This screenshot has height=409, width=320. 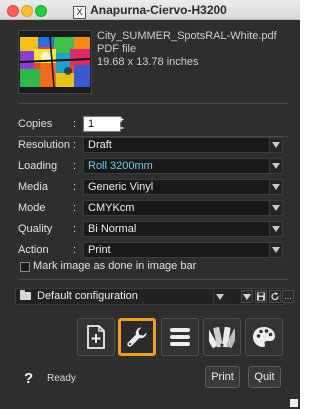 What do you see at coordinates (148, 62) in the screenshot?
I see `file-size: 19.68 x 13.78 inches` at bounding box center [148, 62].